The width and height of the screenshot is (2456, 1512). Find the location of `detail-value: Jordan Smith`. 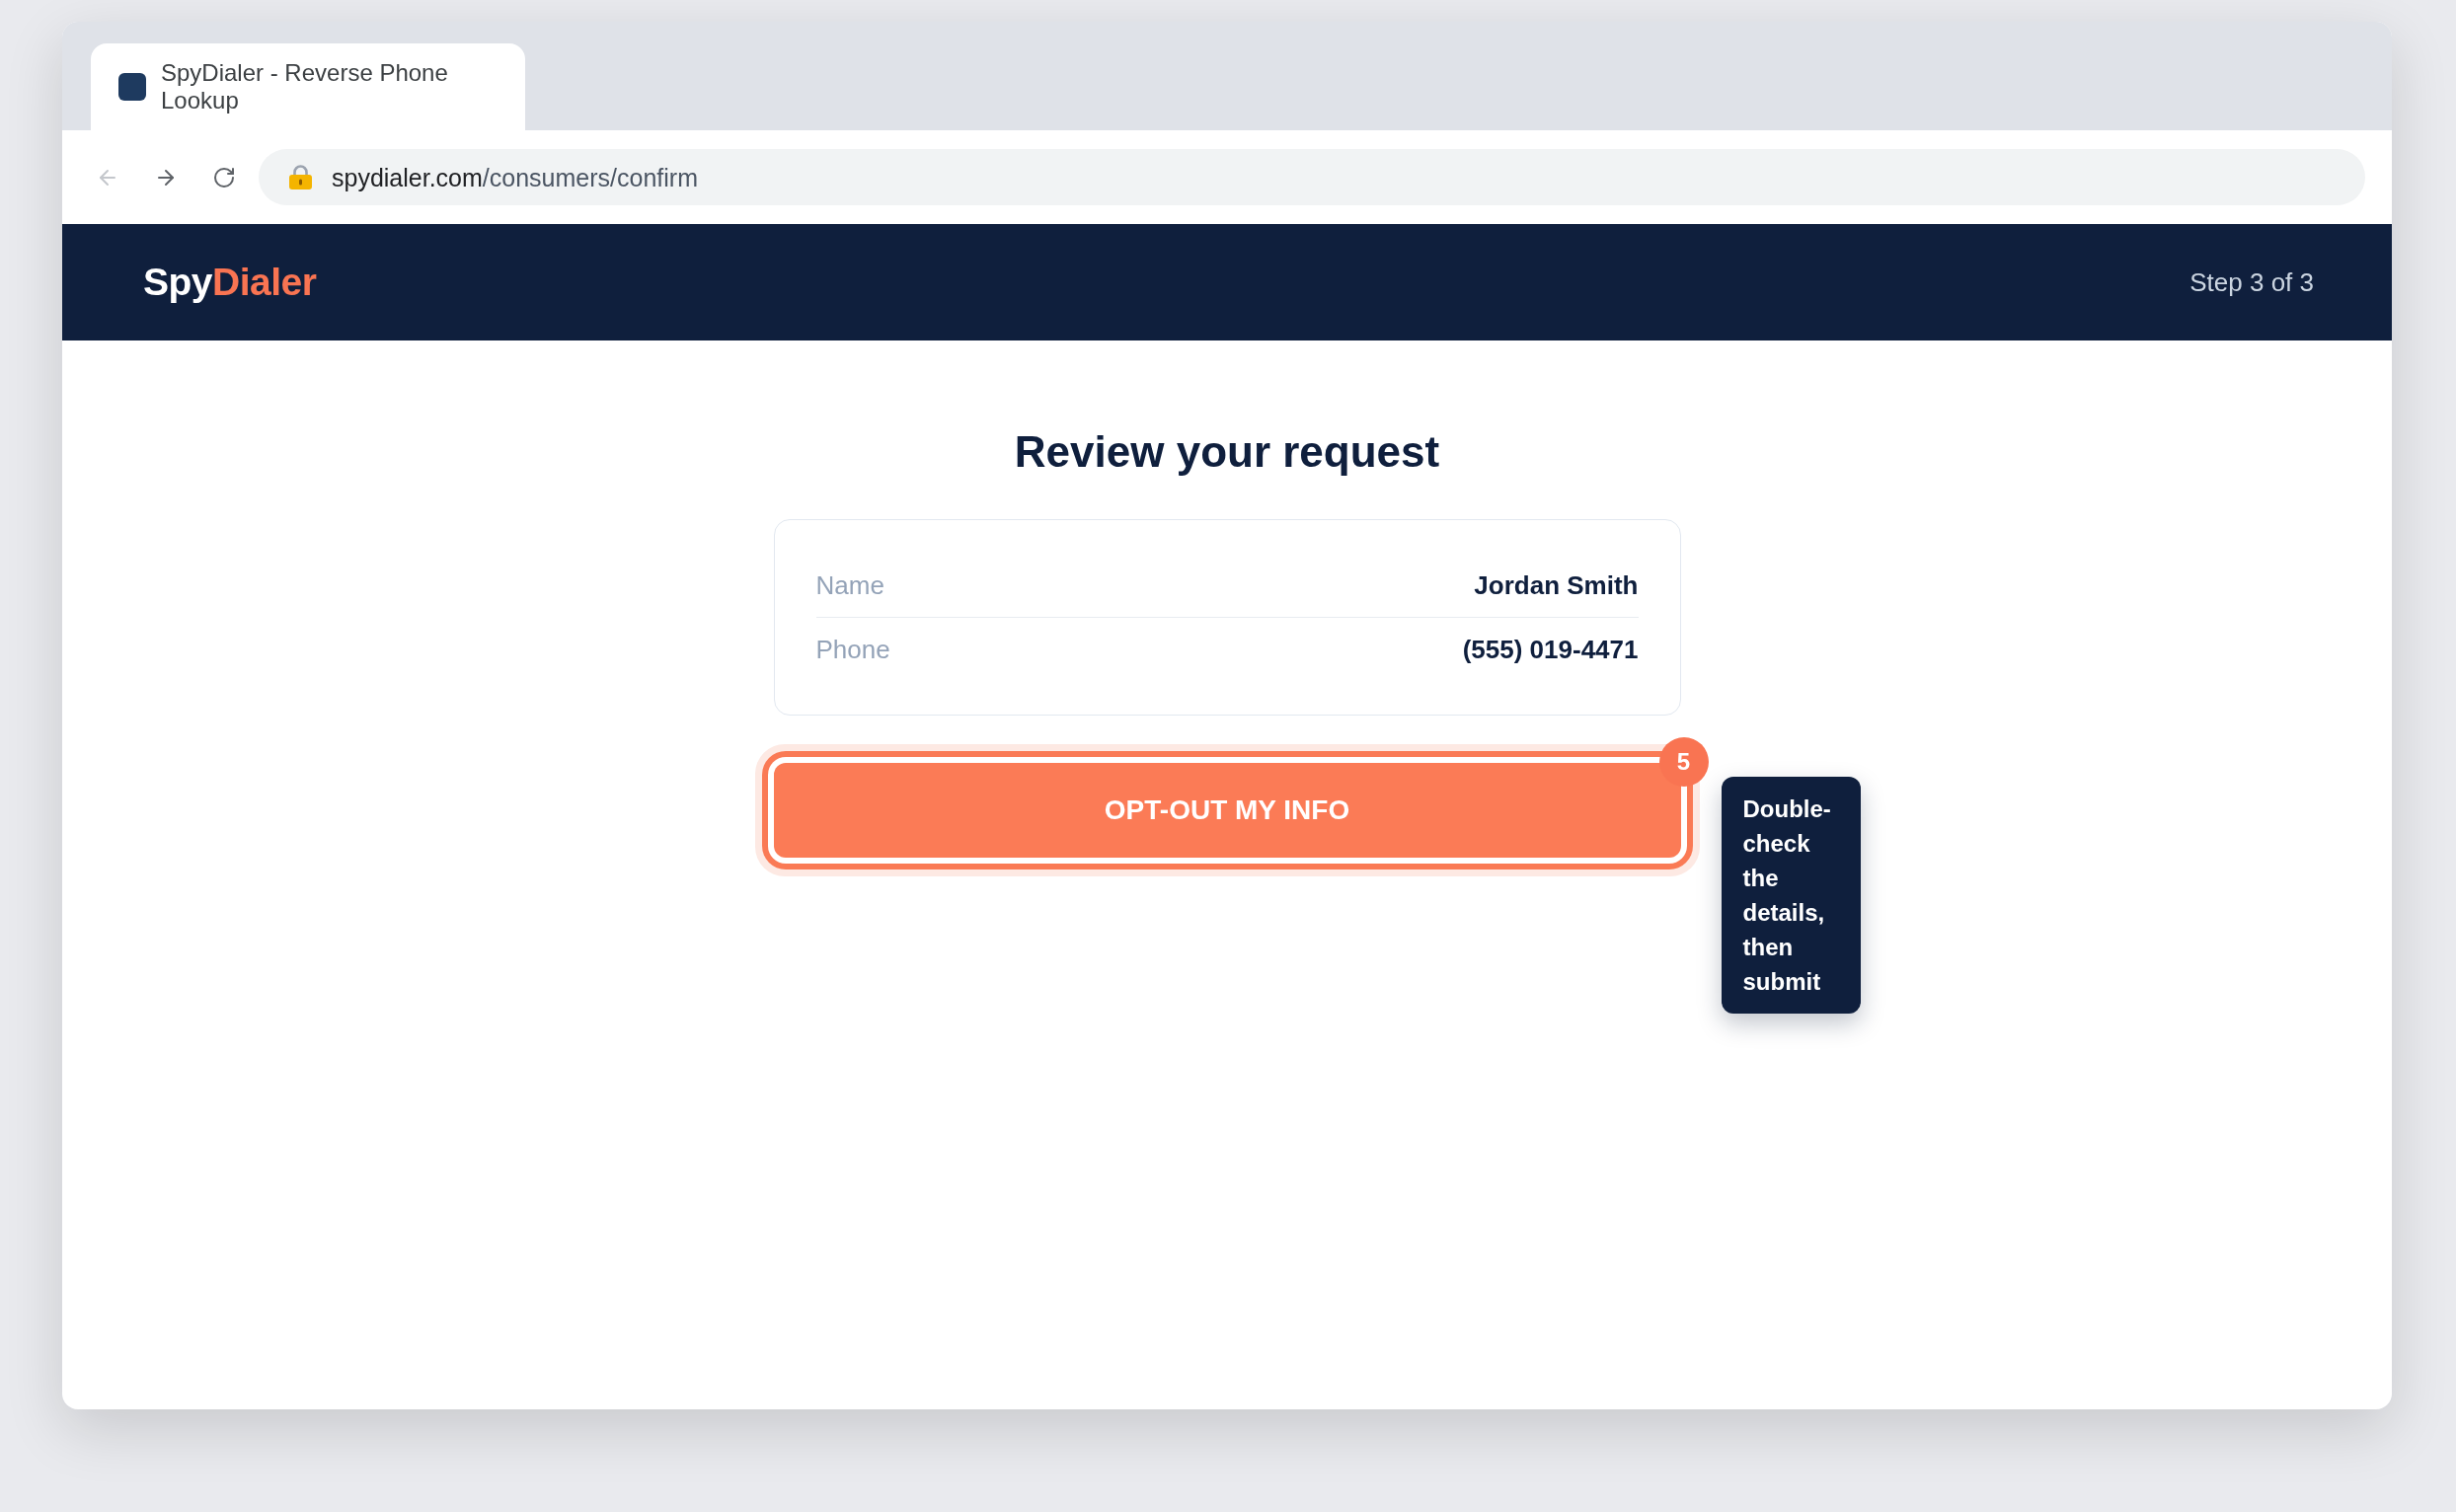

detail-value: Jordan Smith is located at coordinates (1556, 585).